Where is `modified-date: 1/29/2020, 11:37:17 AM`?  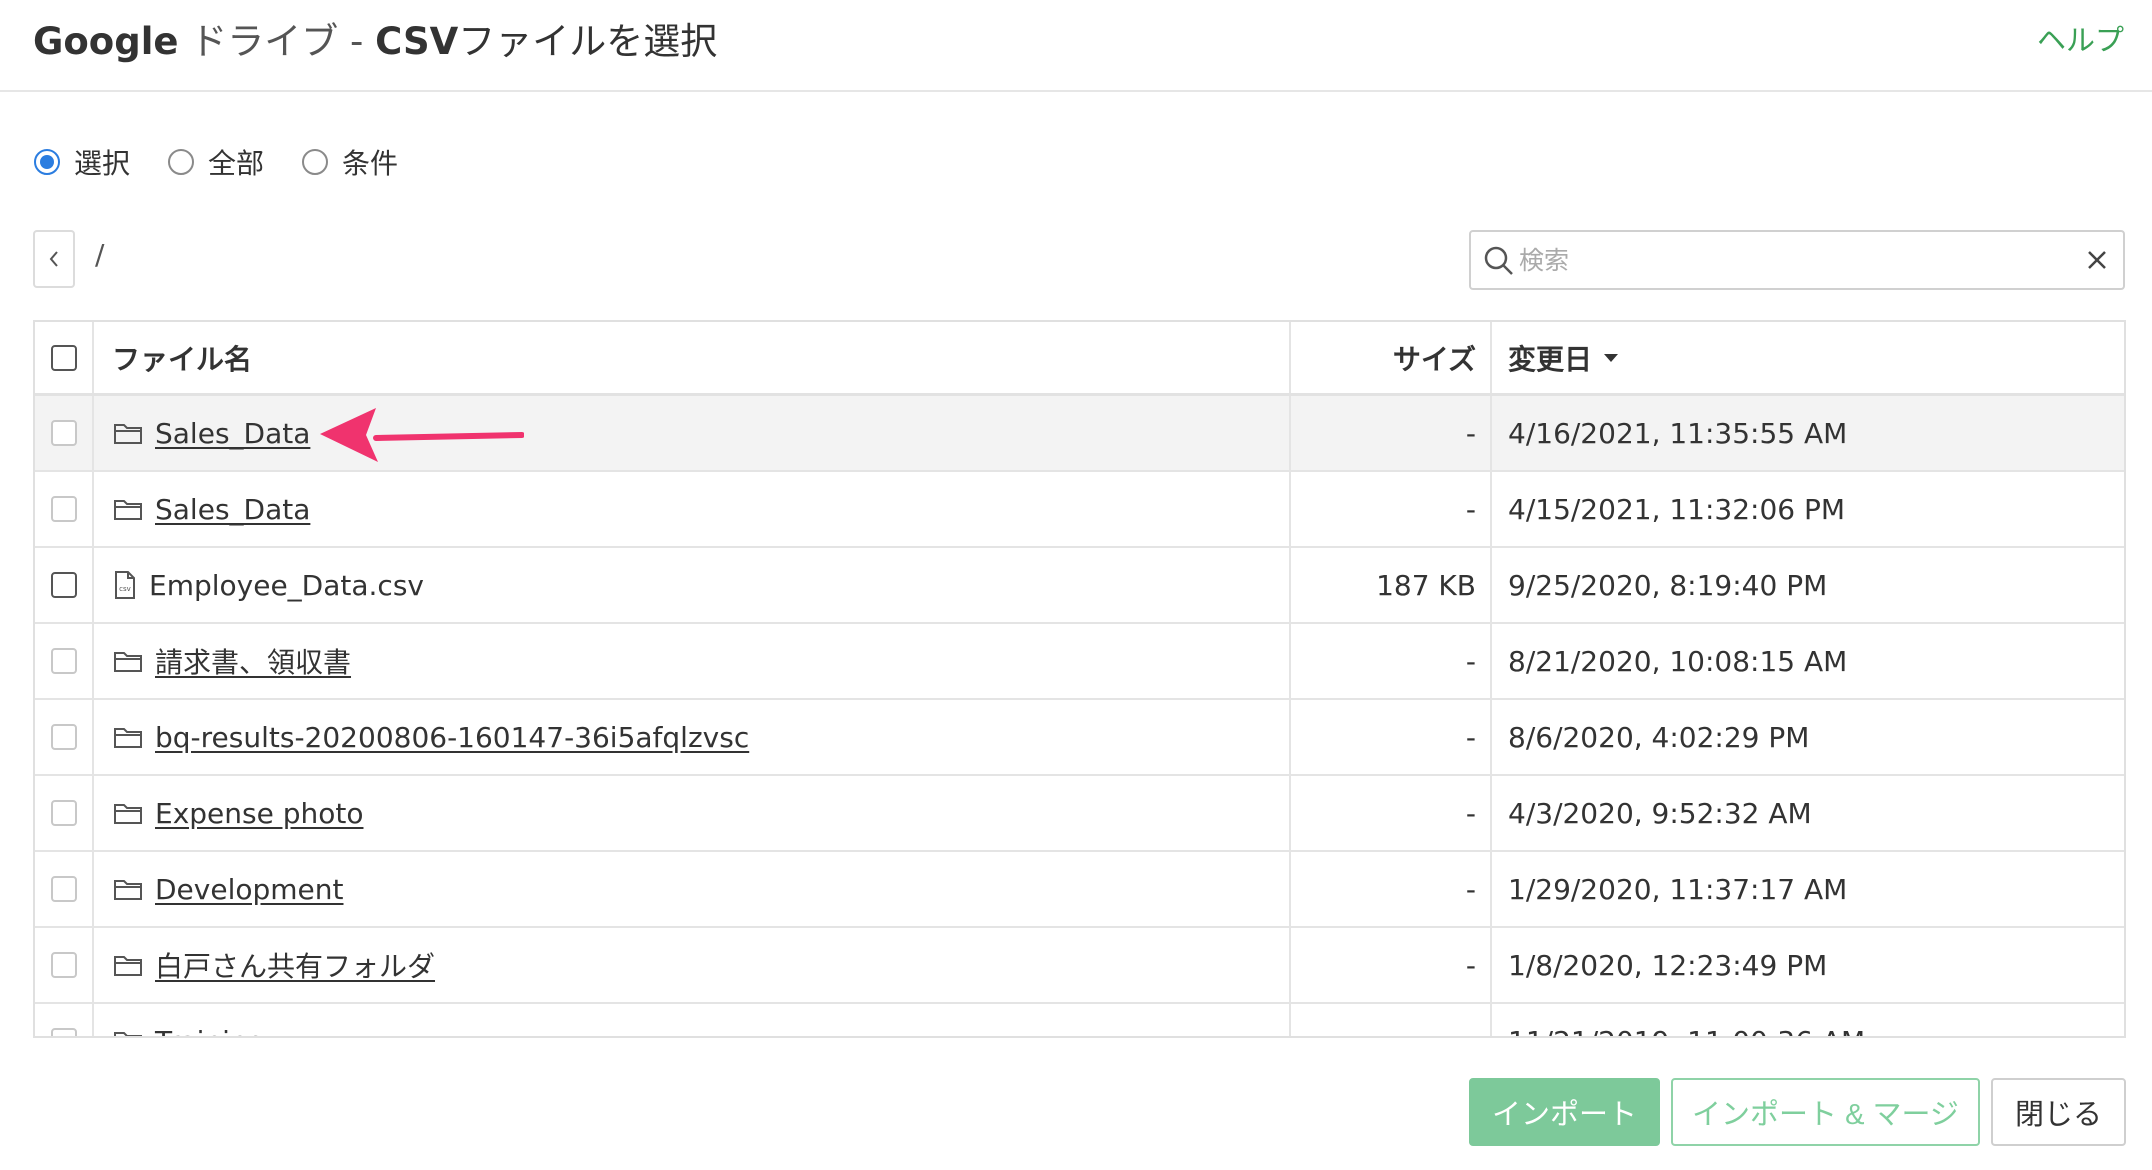
modified-date: 1/29/2020, 11:37:17 AM is located at coordinates (1678, 889).